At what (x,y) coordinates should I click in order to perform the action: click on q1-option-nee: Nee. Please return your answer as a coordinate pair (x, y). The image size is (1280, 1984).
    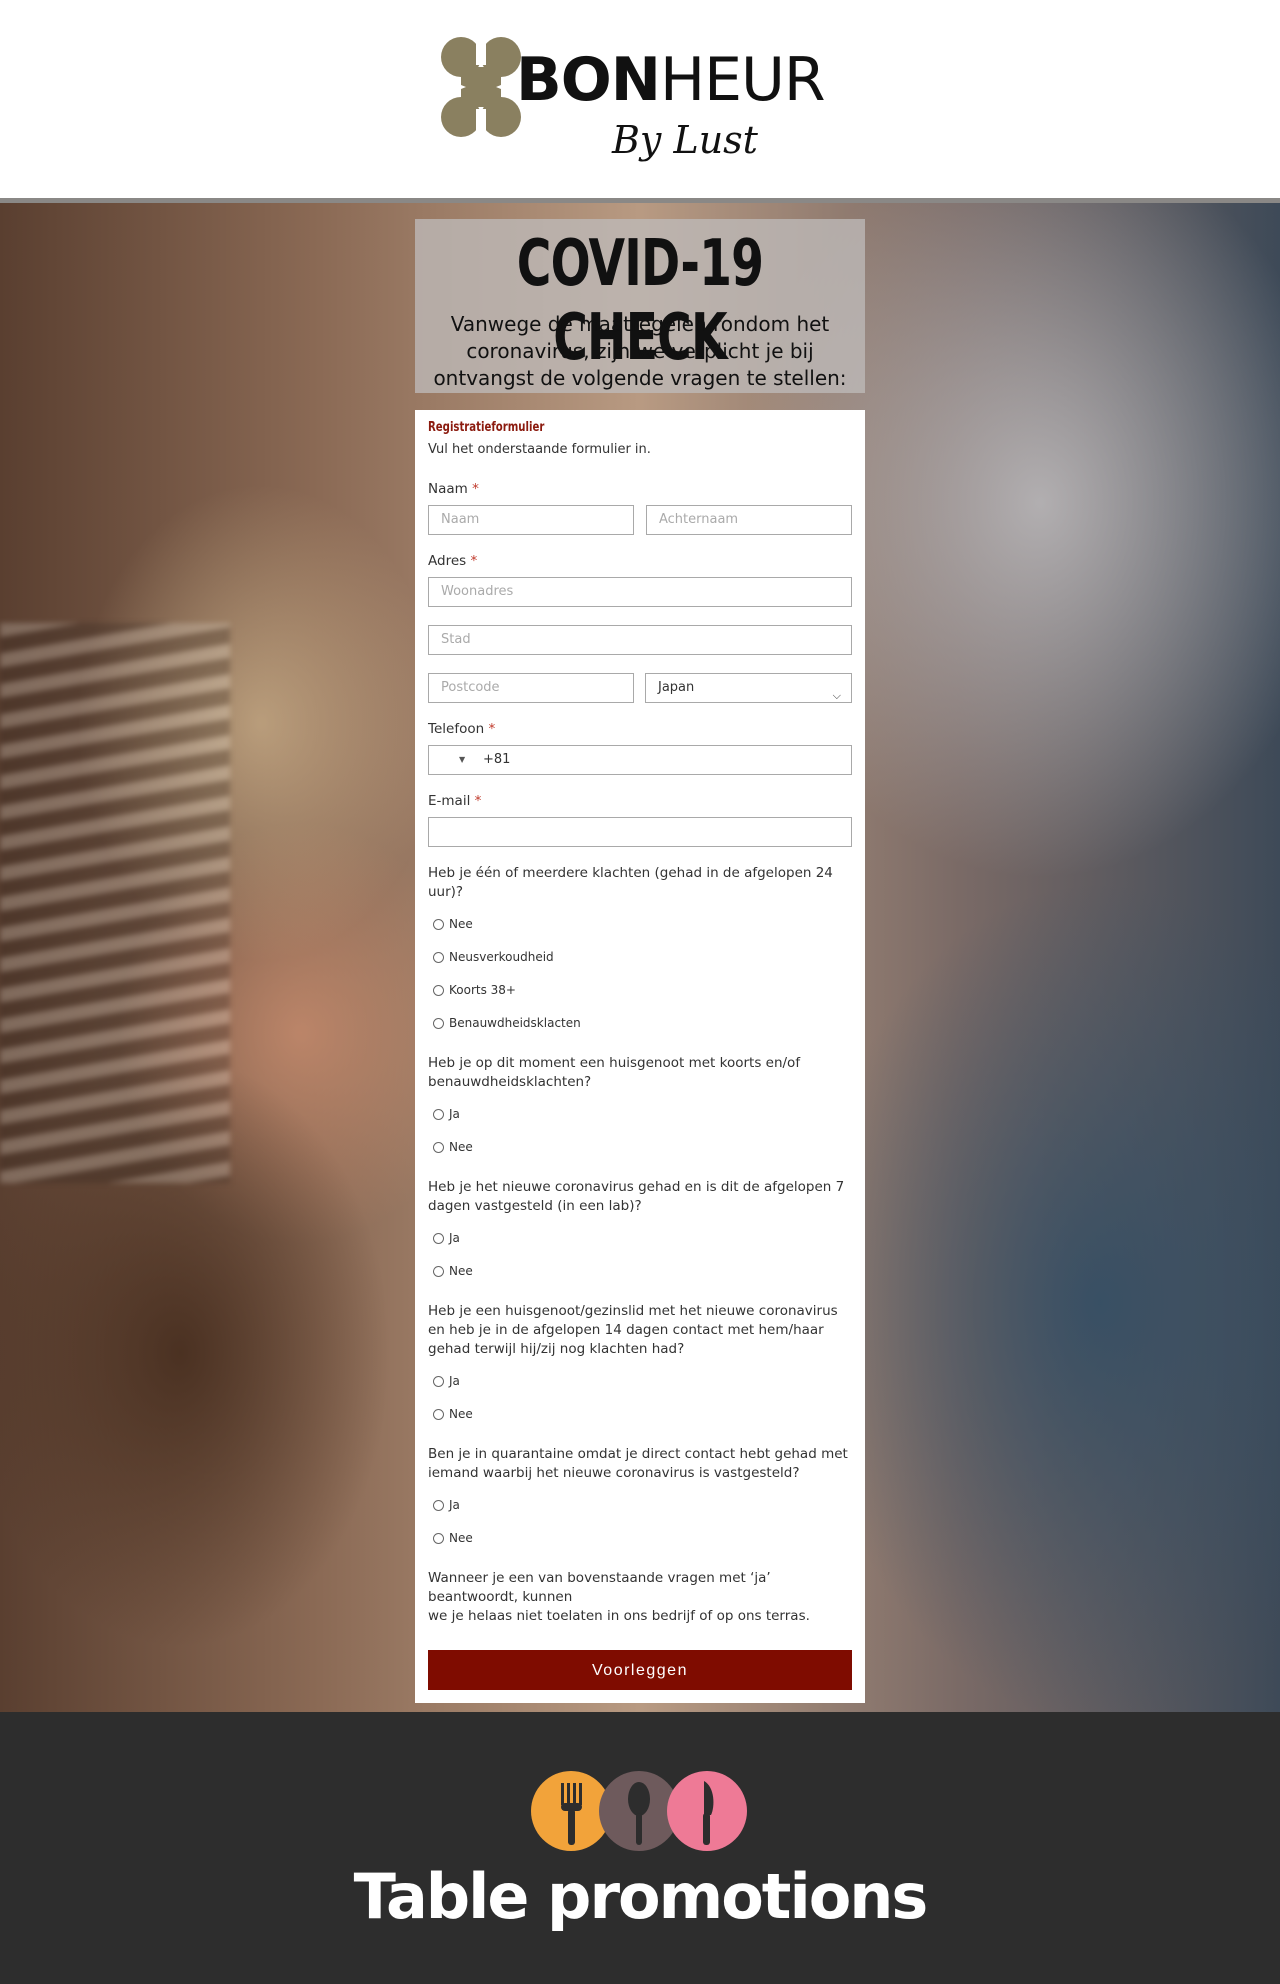
    Looking at the image, I should click on (453, 924).